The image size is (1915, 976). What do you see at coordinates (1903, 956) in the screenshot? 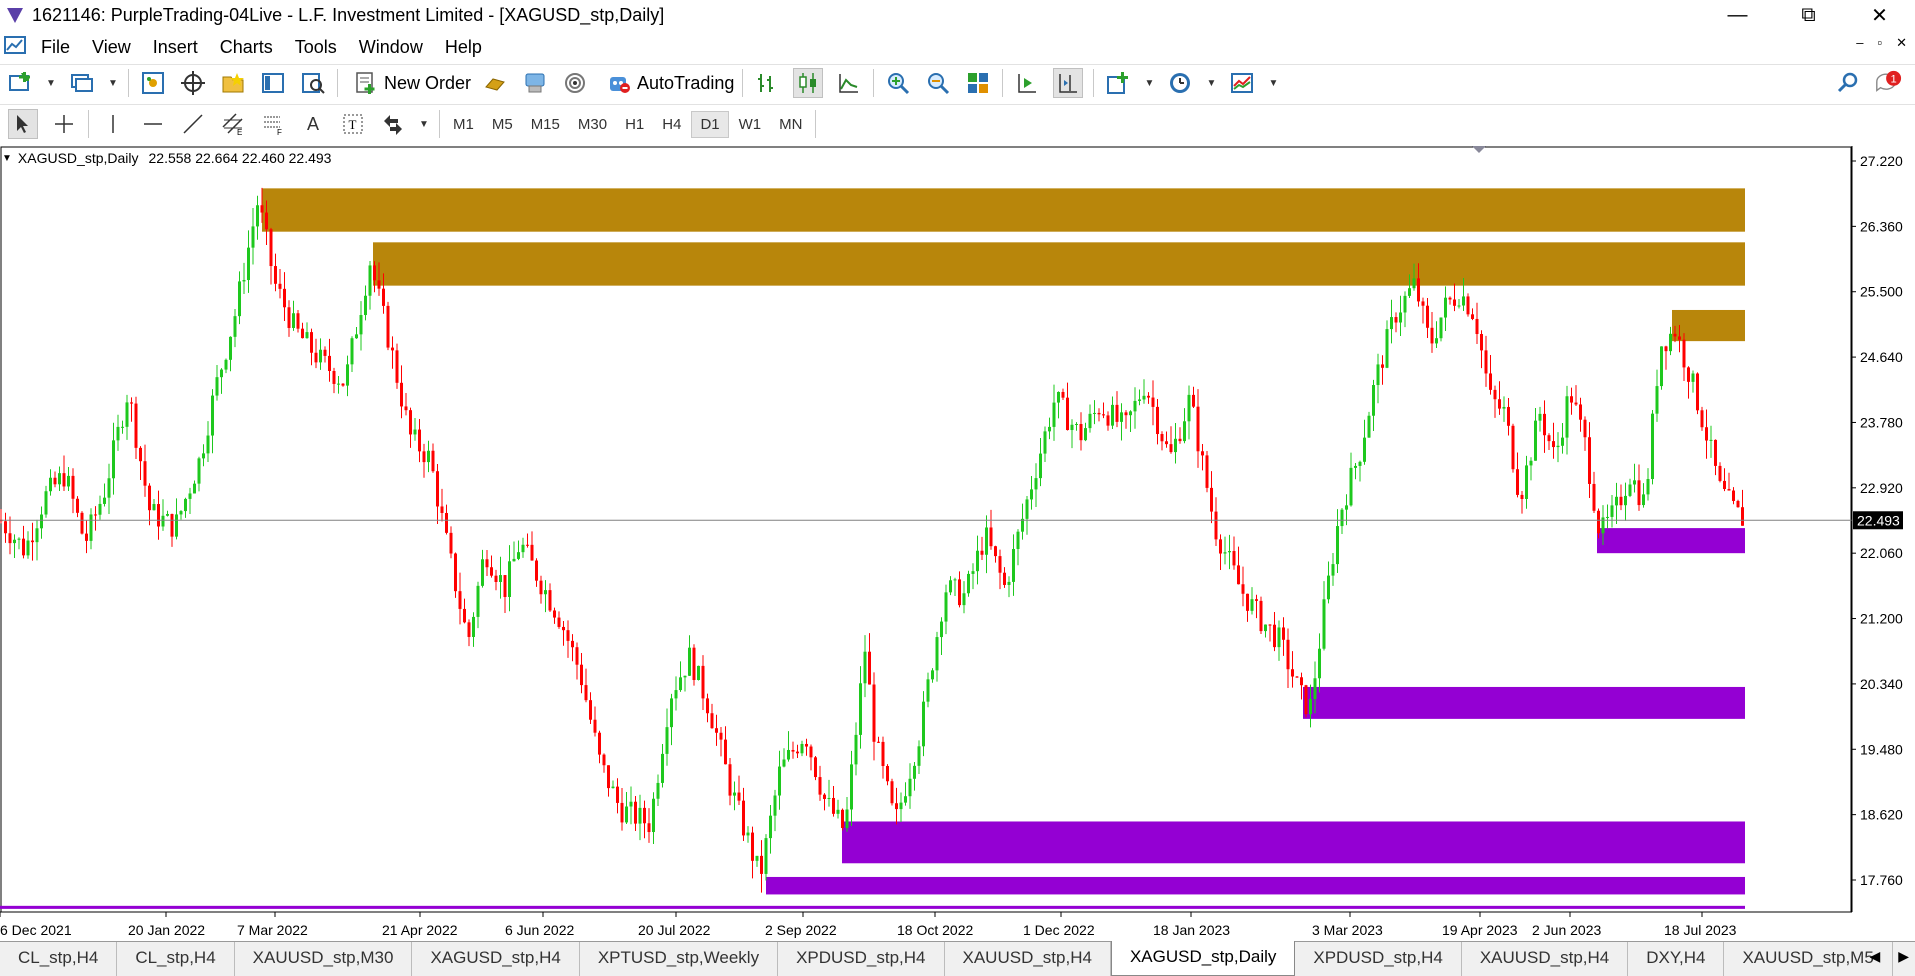
I see `tab-scroll-right-icon: ▶` at bounding box center [1903, 956].